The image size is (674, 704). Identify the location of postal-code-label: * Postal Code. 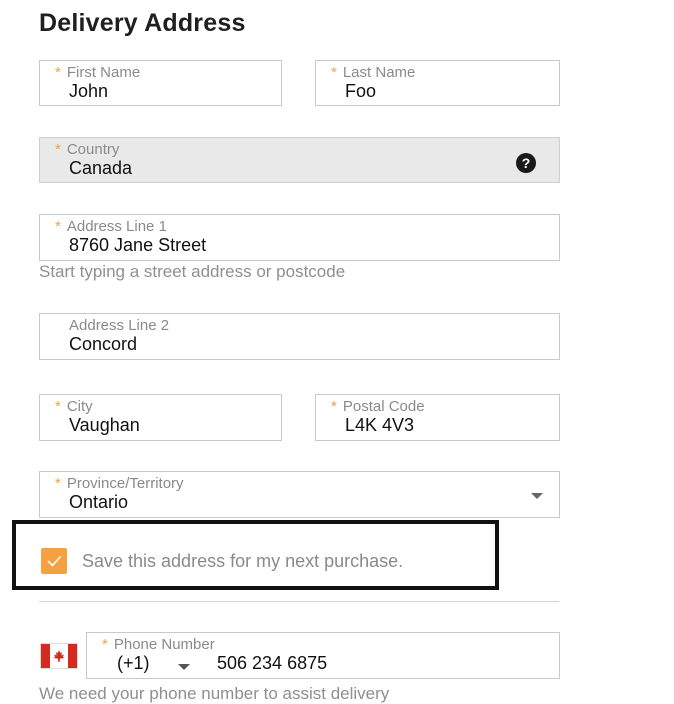
(378, 406).